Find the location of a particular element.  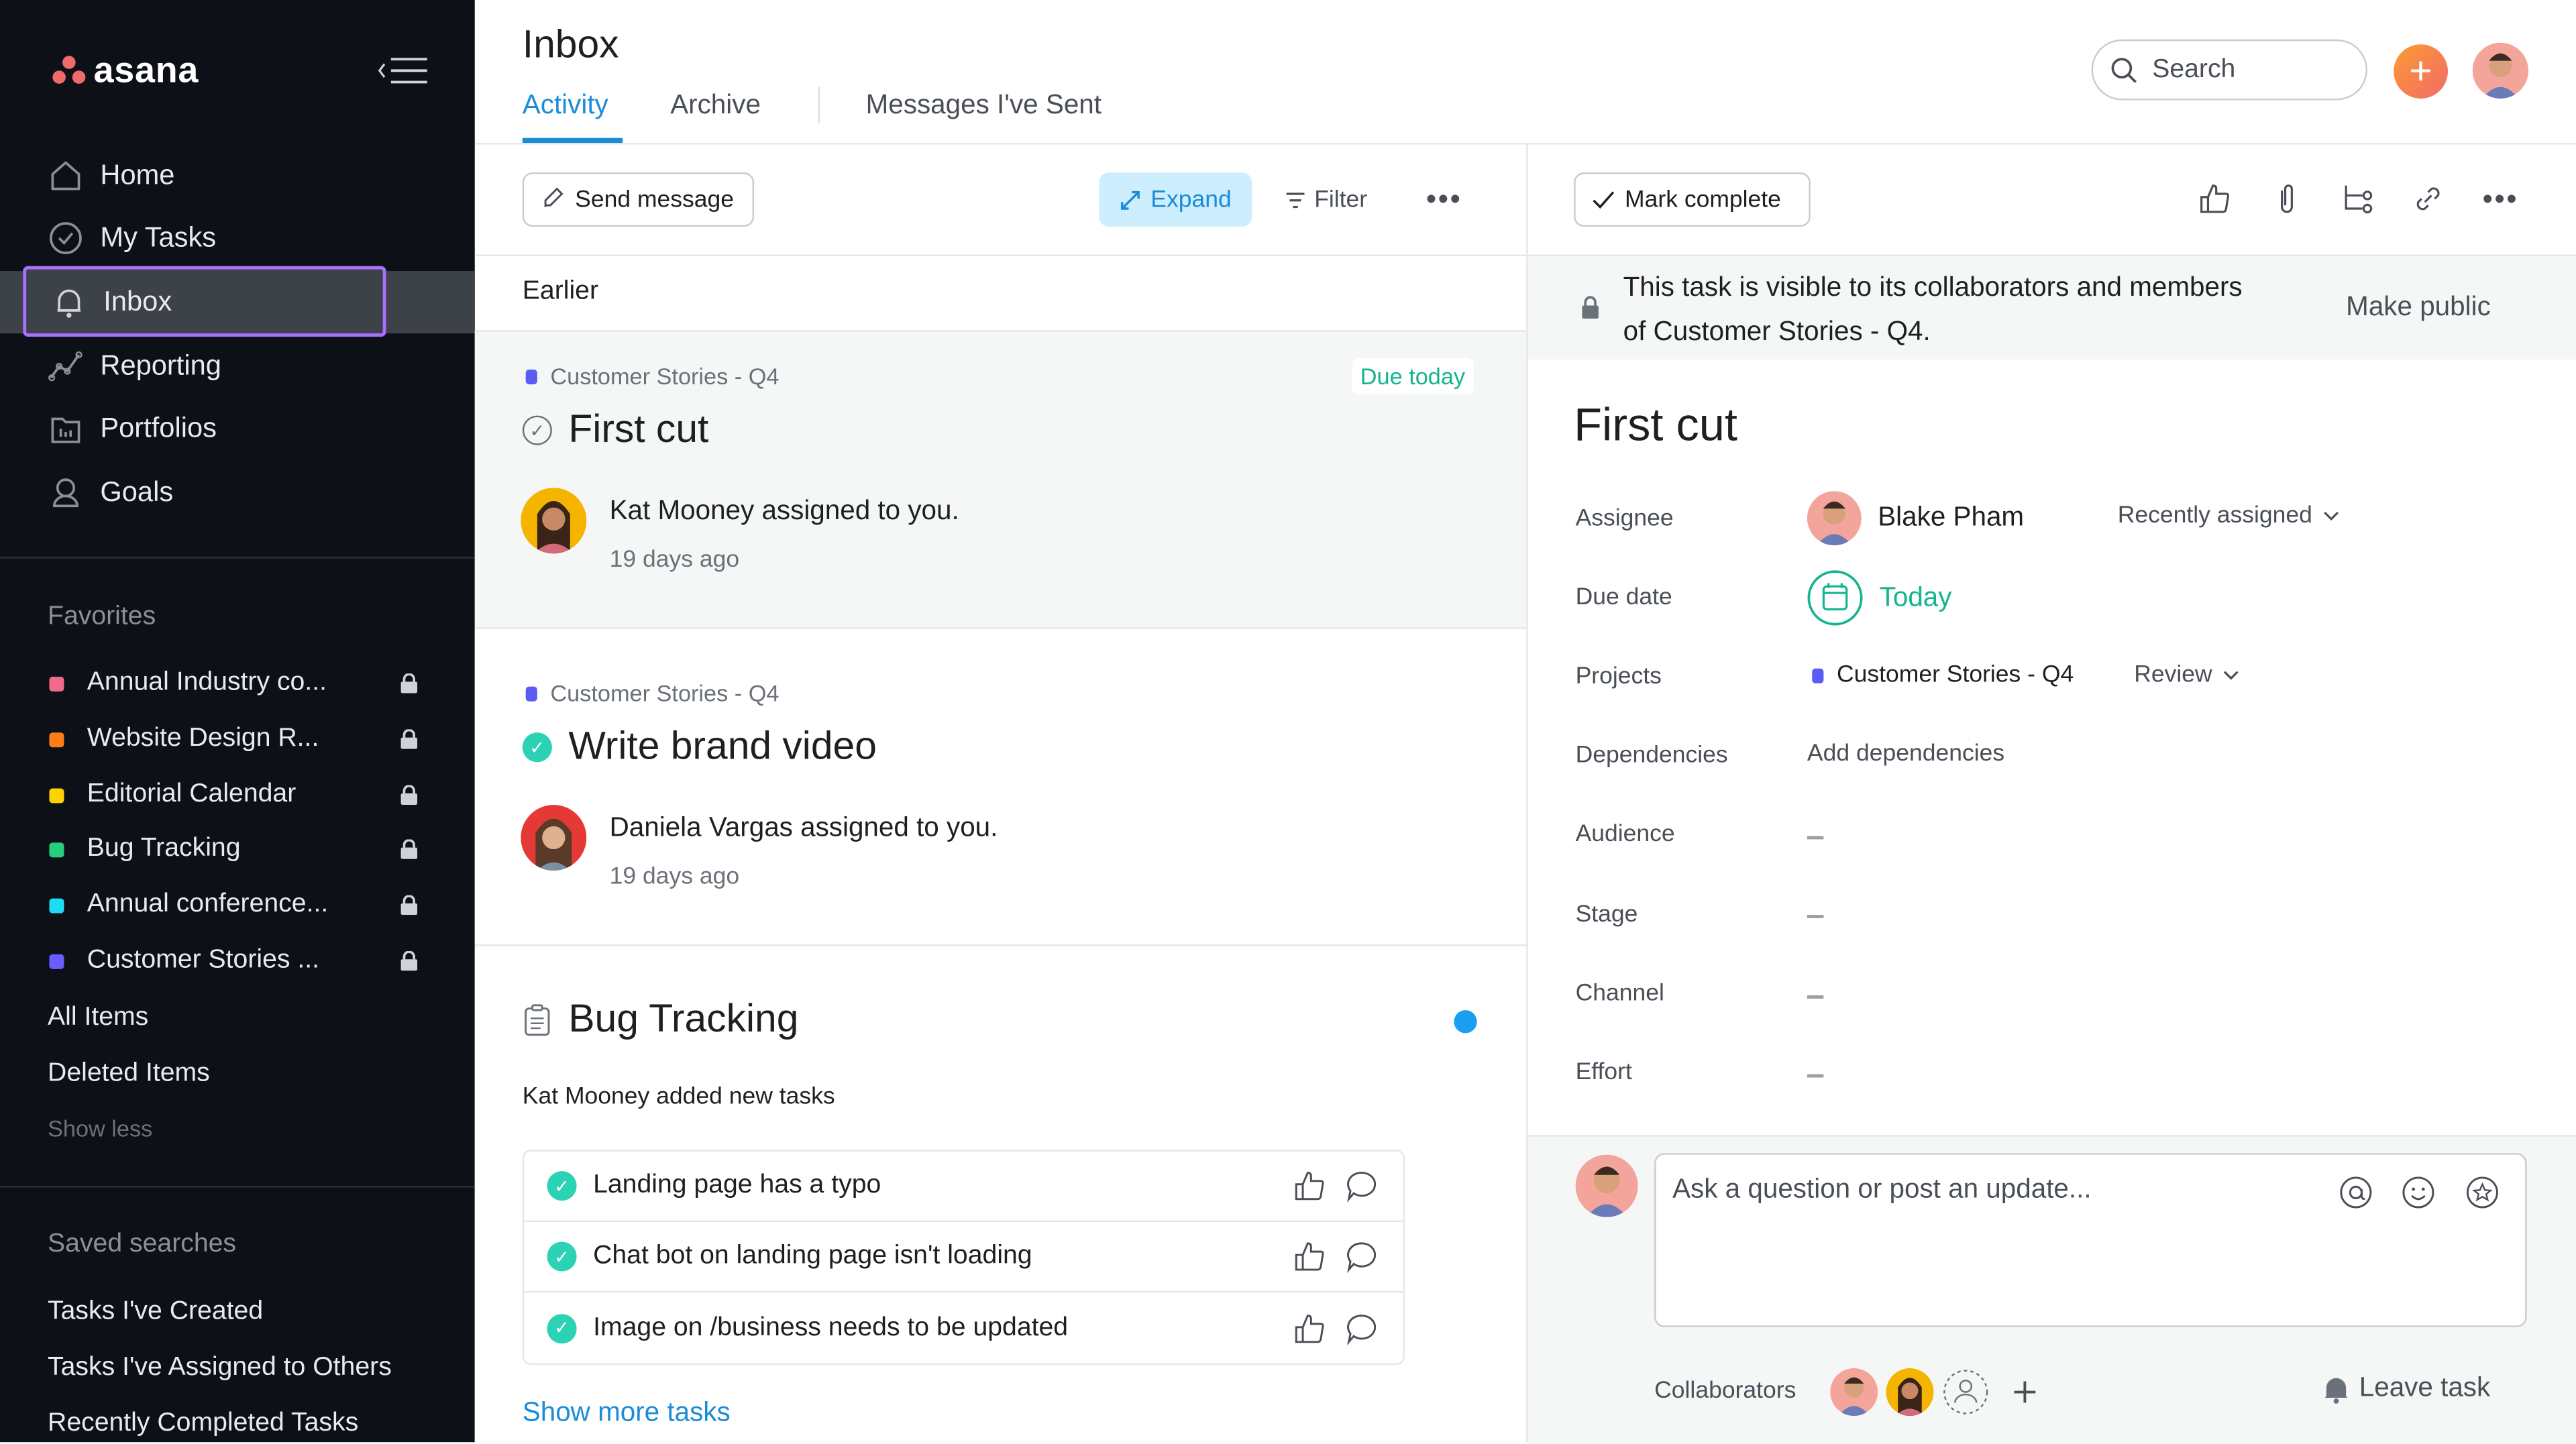

task-title-text: First cut is located at coordinates (638, 429).